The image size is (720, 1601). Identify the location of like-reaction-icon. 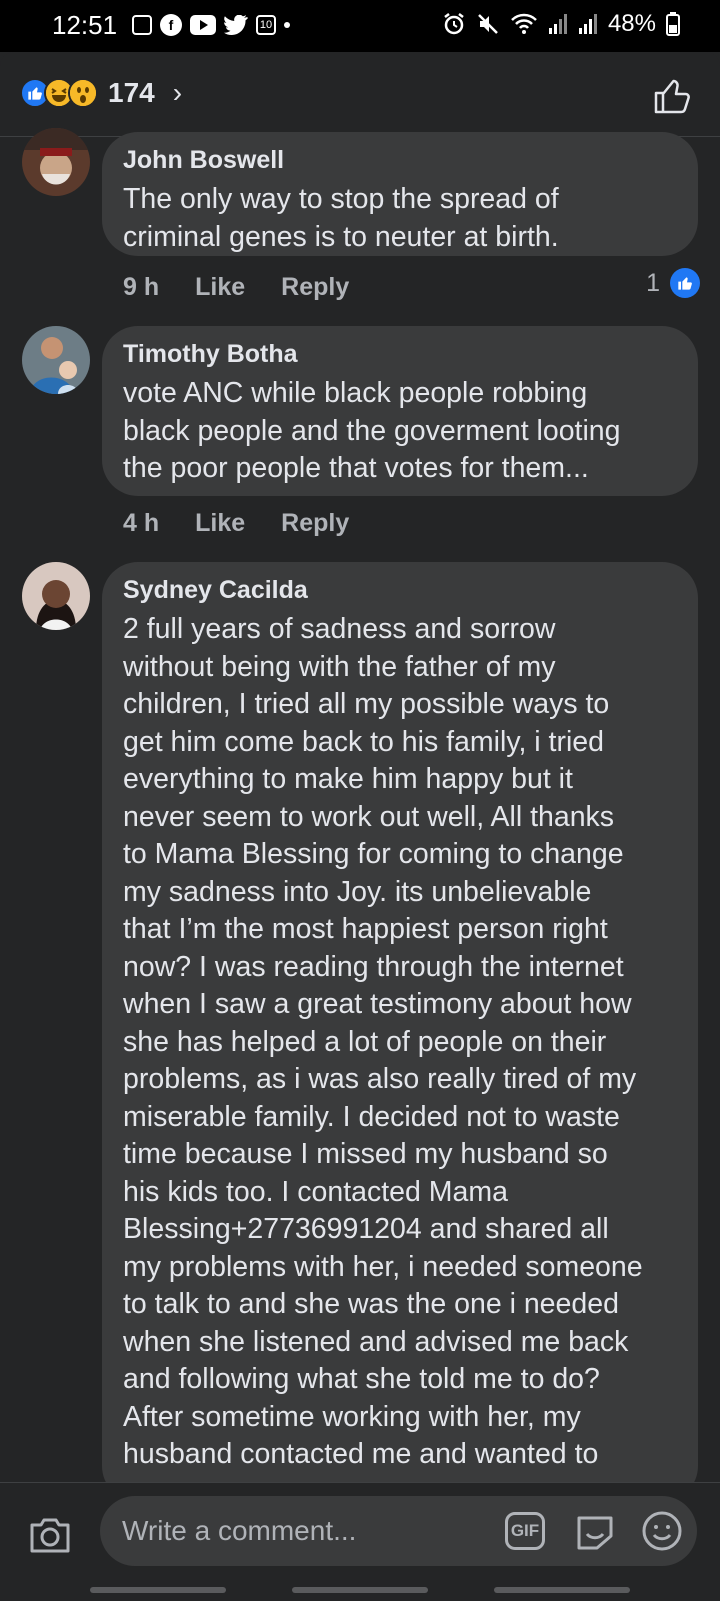
(685, 283).